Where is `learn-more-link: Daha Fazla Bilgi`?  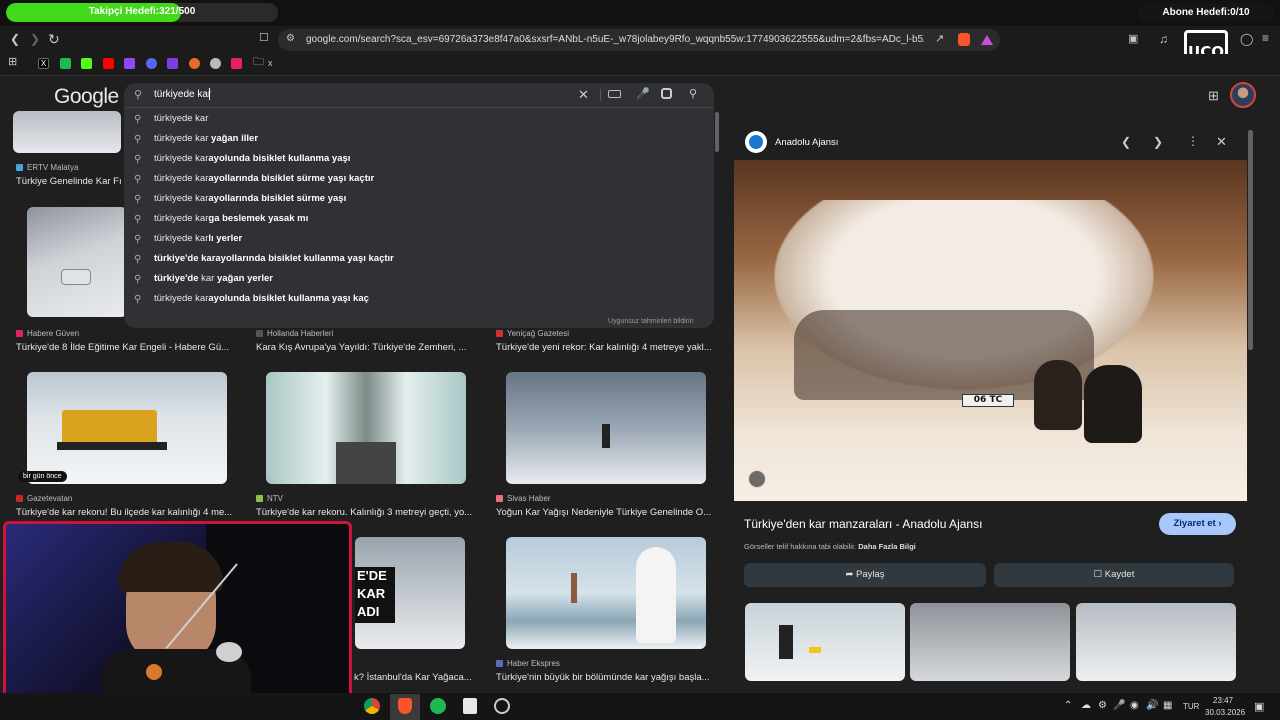 learn-more-link: Daha Fazla Bilgi is located at coordinates (887, 546).